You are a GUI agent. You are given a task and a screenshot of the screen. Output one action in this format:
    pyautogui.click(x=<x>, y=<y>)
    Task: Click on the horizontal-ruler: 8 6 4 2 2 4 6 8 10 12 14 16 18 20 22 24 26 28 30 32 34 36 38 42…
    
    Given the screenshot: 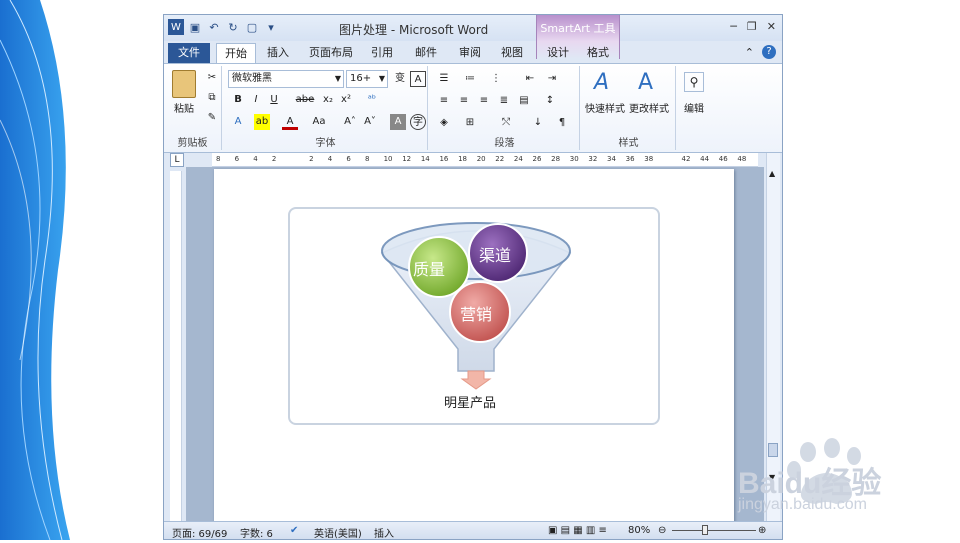 What is the action you would take?
    pyautogui.click(x=485, y=160)
    